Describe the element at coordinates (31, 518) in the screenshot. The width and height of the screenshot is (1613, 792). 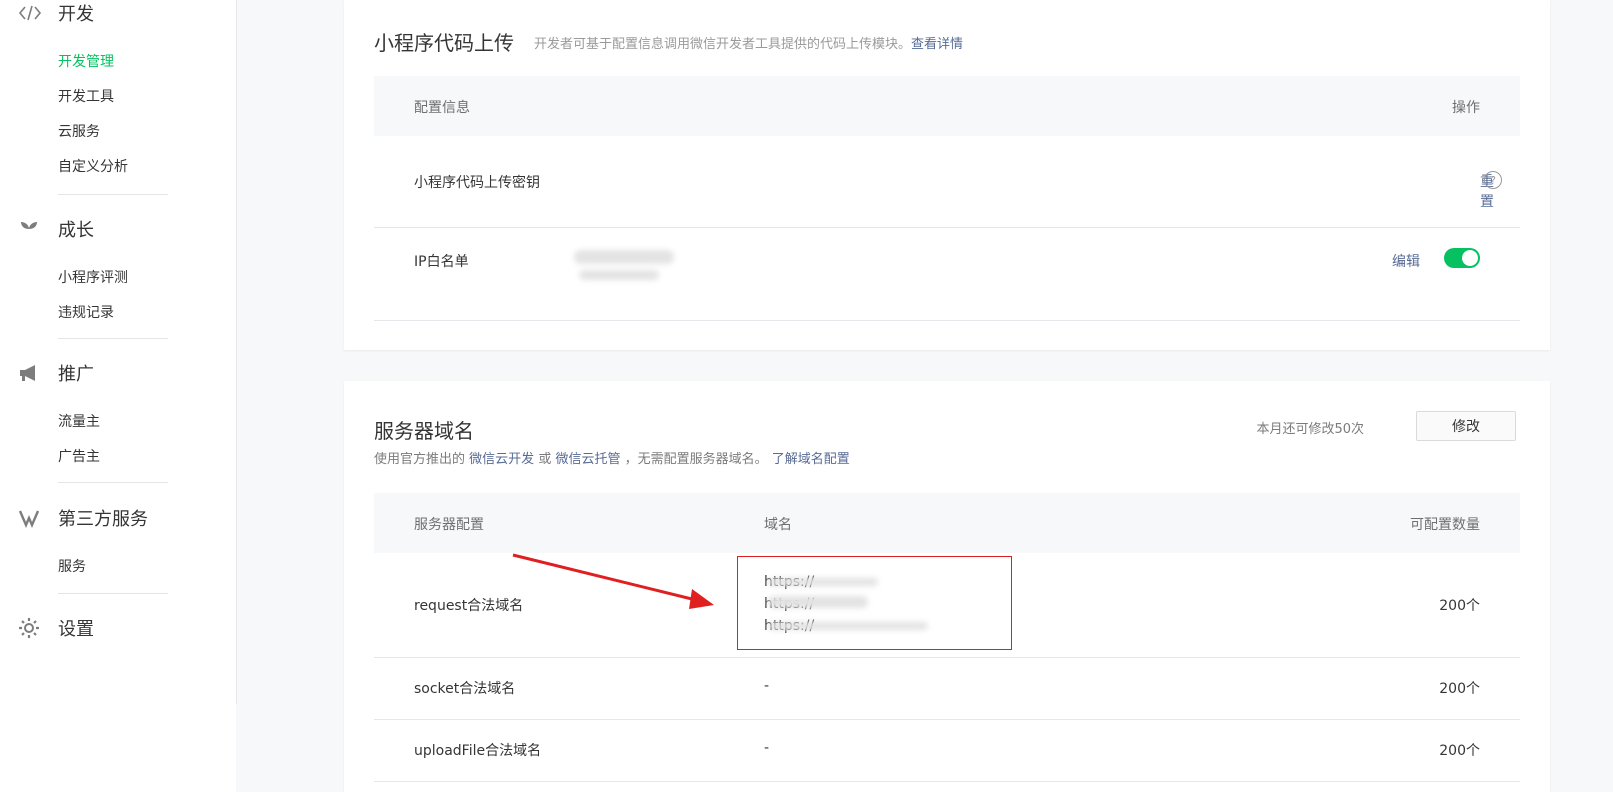
I see `third-party-icon` at that location.